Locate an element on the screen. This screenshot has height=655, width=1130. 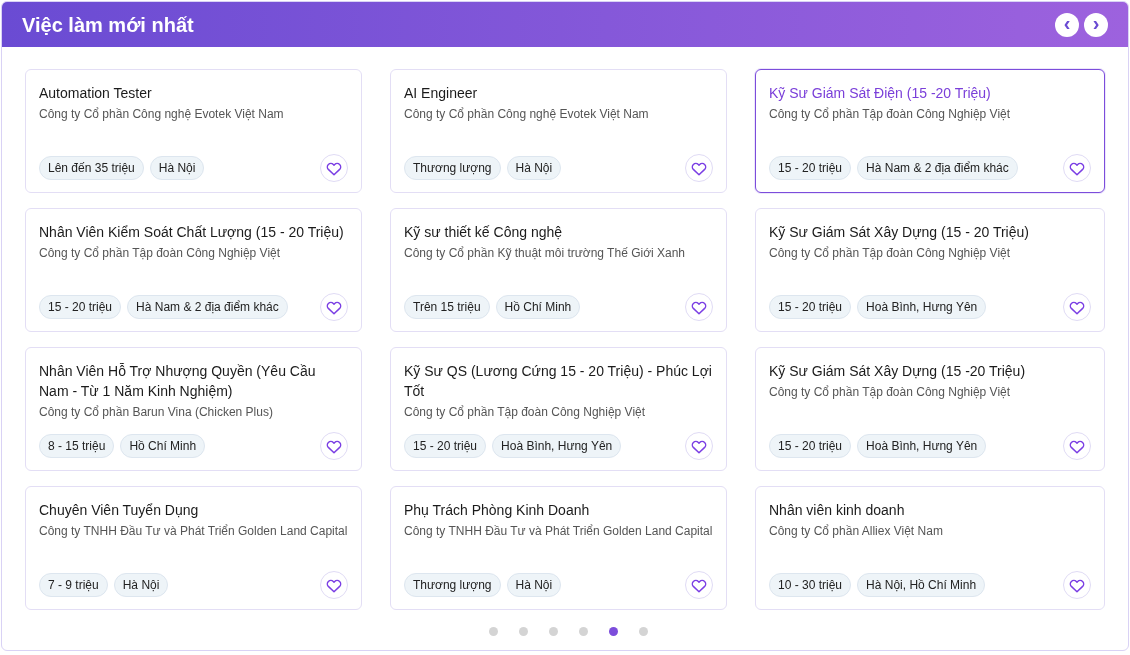
company-name: Công ty Cổ phần Kỹ thuật môi trường Thế Giới Xanh is located at coordinates (545, 253).